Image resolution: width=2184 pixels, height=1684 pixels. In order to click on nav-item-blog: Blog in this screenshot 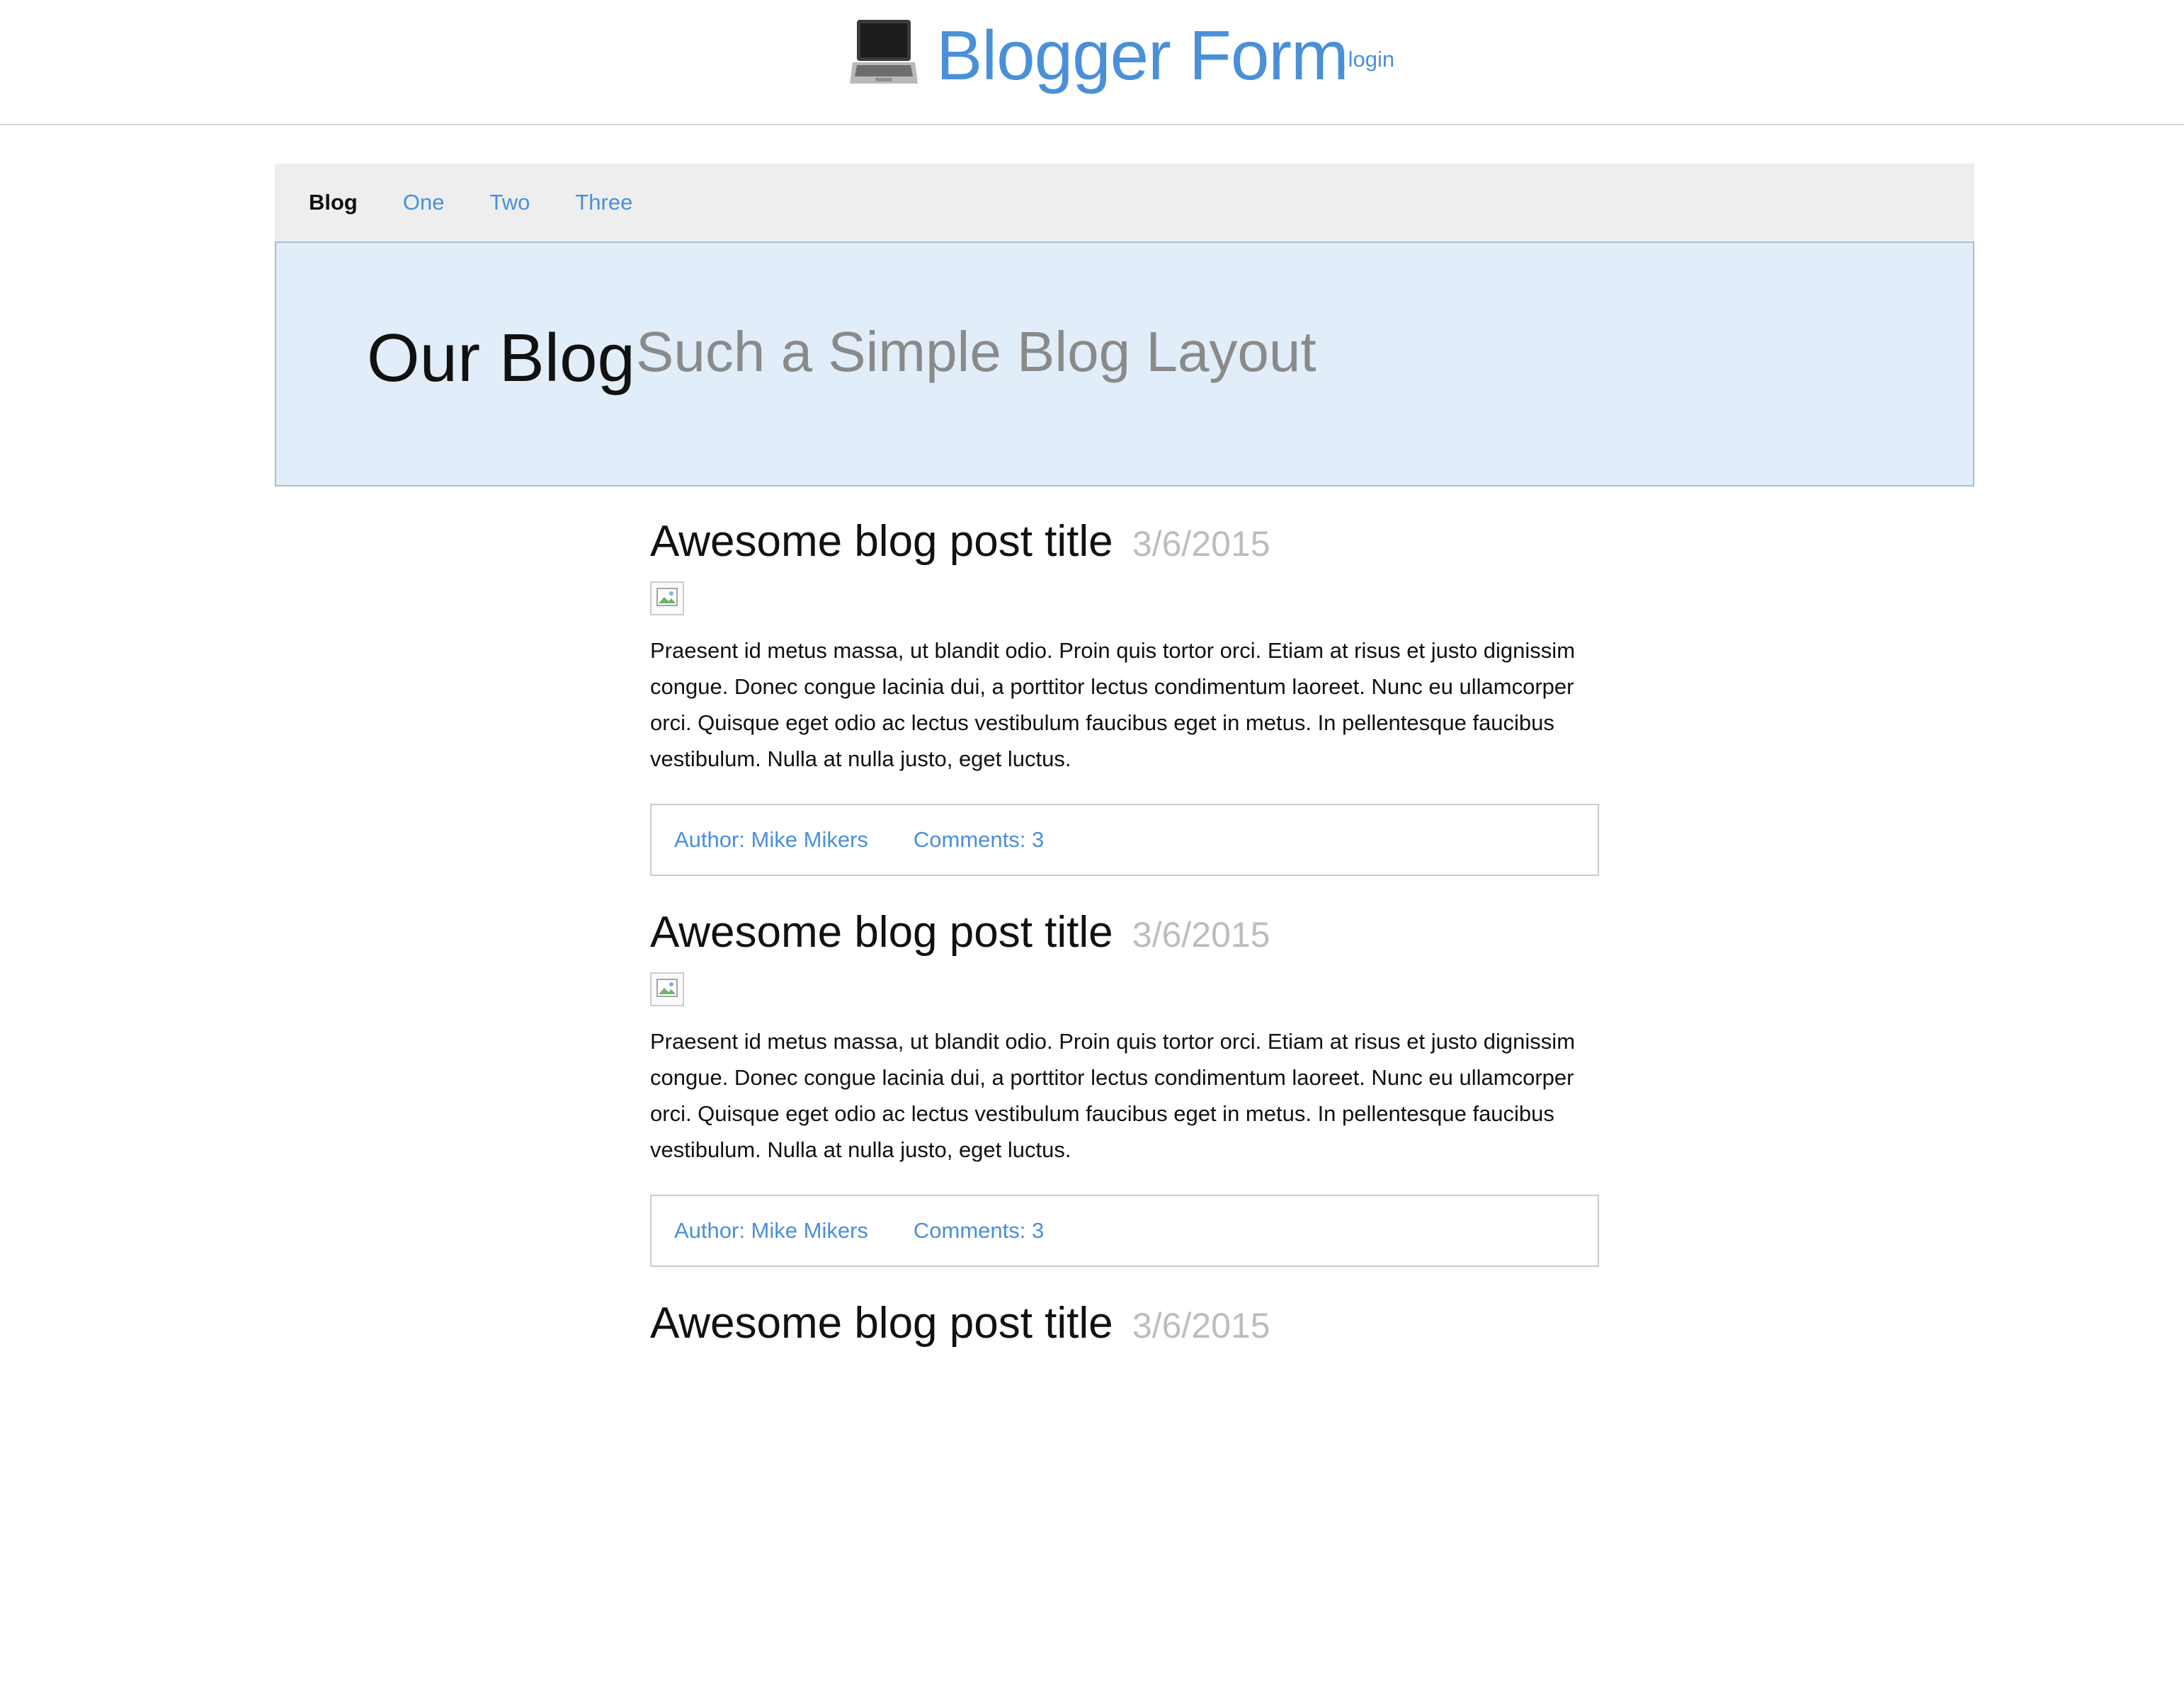, I will do `click(334, 202)`.